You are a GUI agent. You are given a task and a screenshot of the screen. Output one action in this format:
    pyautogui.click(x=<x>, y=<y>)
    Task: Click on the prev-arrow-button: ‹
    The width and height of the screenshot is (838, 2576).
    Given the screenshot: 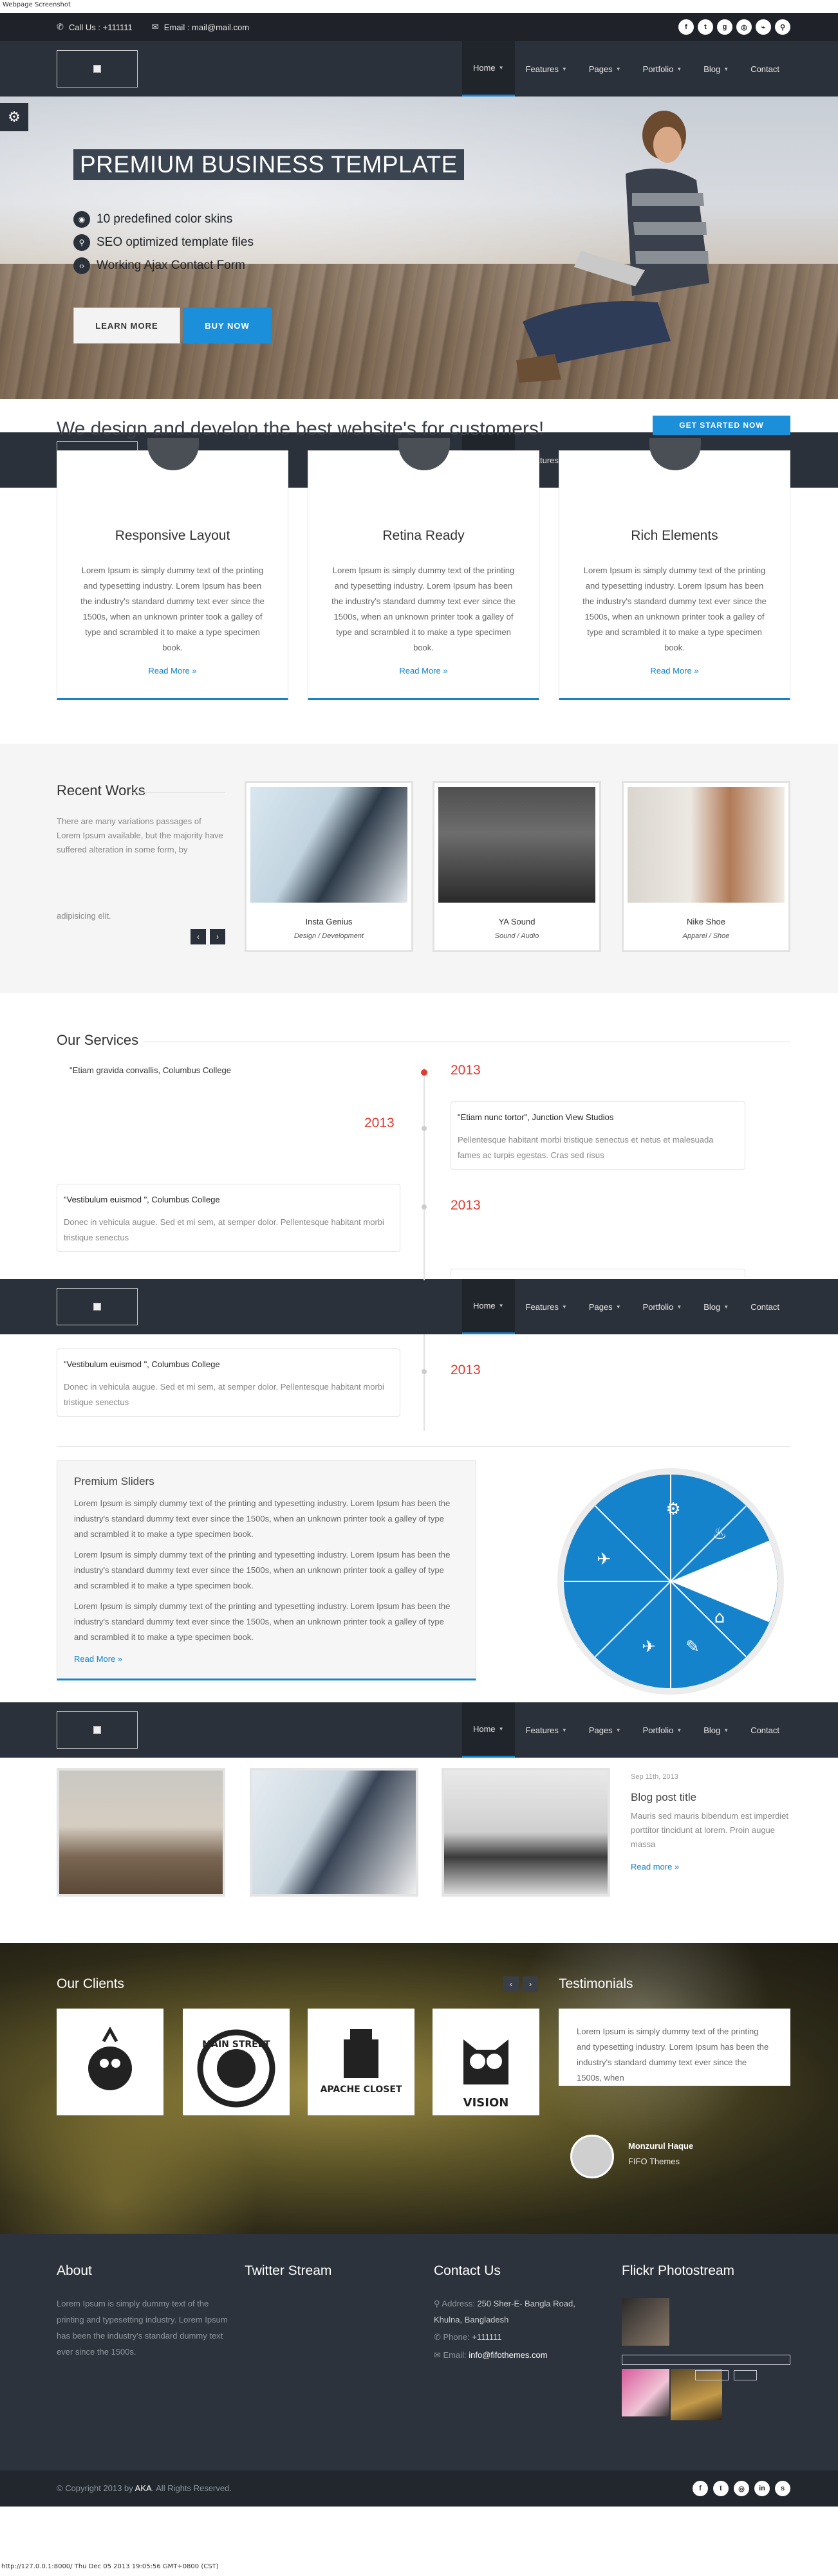 What is the action you would take?
    pyautogui.click(x=198, y=936)
    